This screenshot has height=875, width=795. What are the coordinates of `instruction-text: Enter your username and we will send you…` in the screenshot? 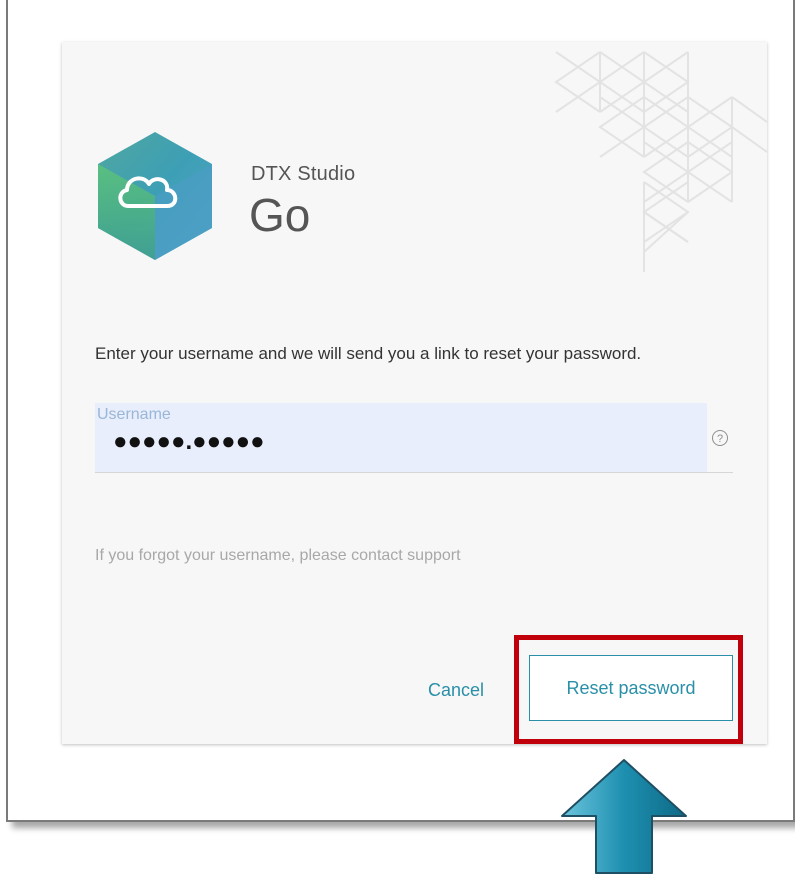 It's located at (368, 353).